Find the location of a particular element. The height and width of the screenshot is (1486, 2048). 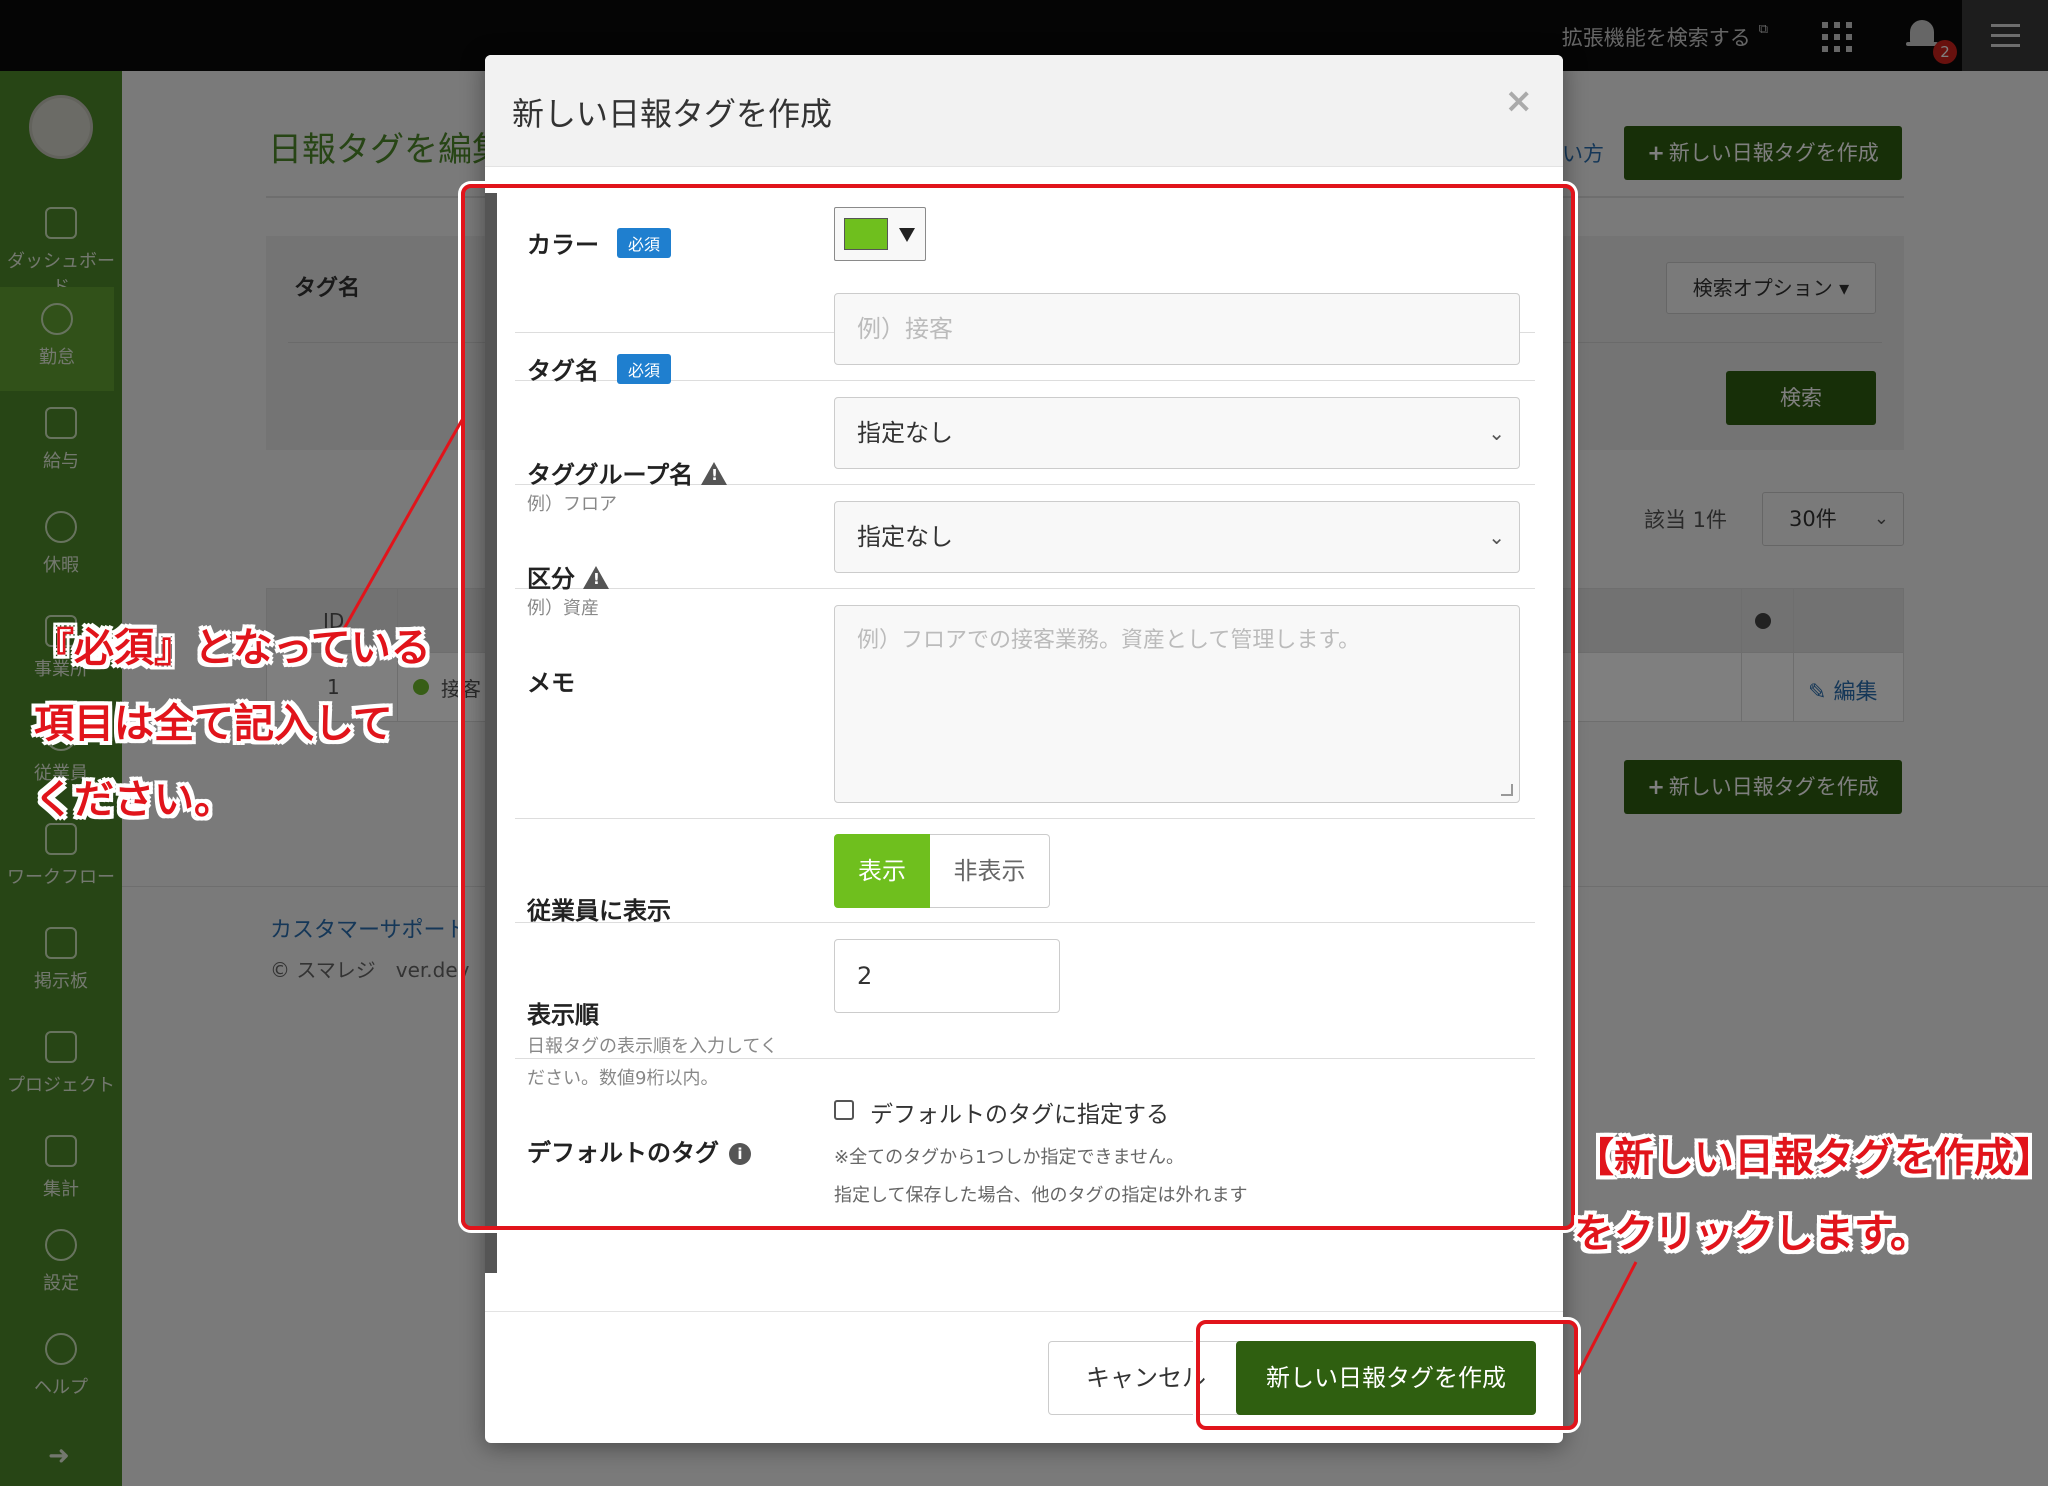

right-callout-line-2: をクリックします。 is located at coordinates (1752, 1234).